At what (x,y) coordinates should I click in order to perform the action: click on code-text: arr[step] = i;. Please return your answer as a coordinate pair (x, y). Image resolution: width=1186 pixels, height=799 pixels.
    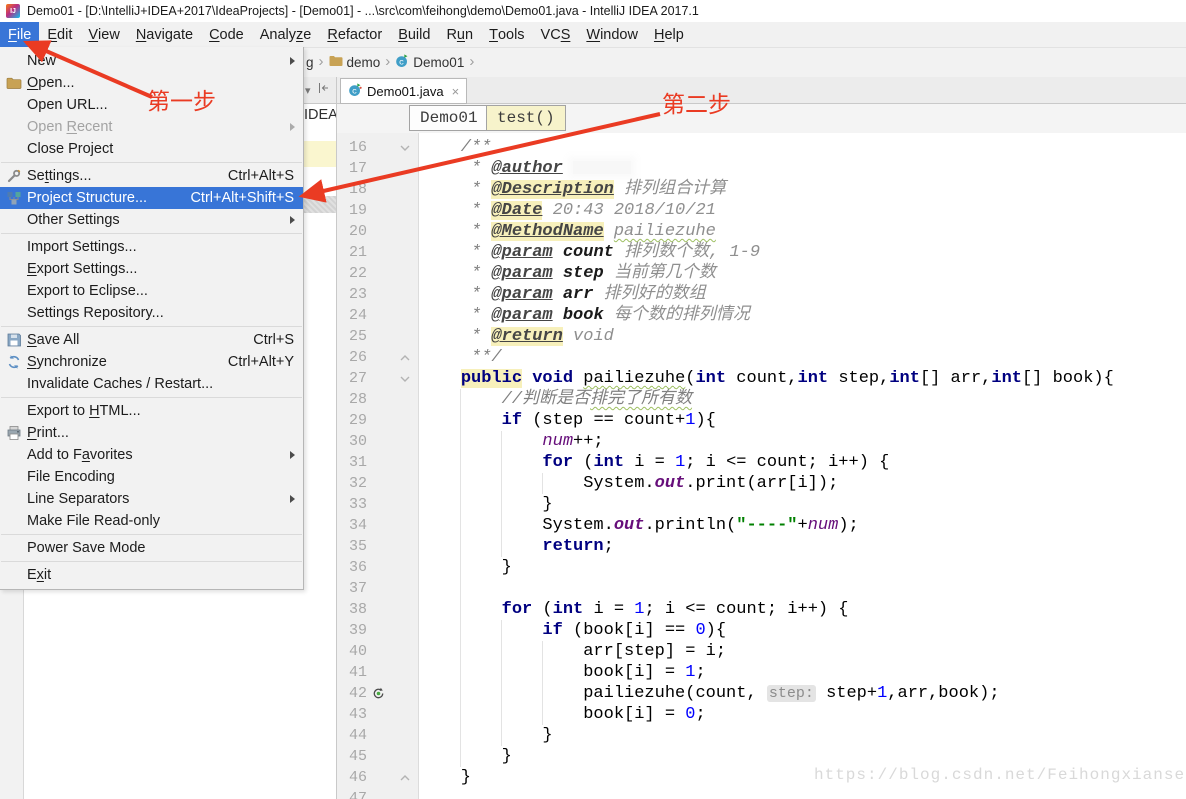
    Looking at the image, I should click on (802, 651).